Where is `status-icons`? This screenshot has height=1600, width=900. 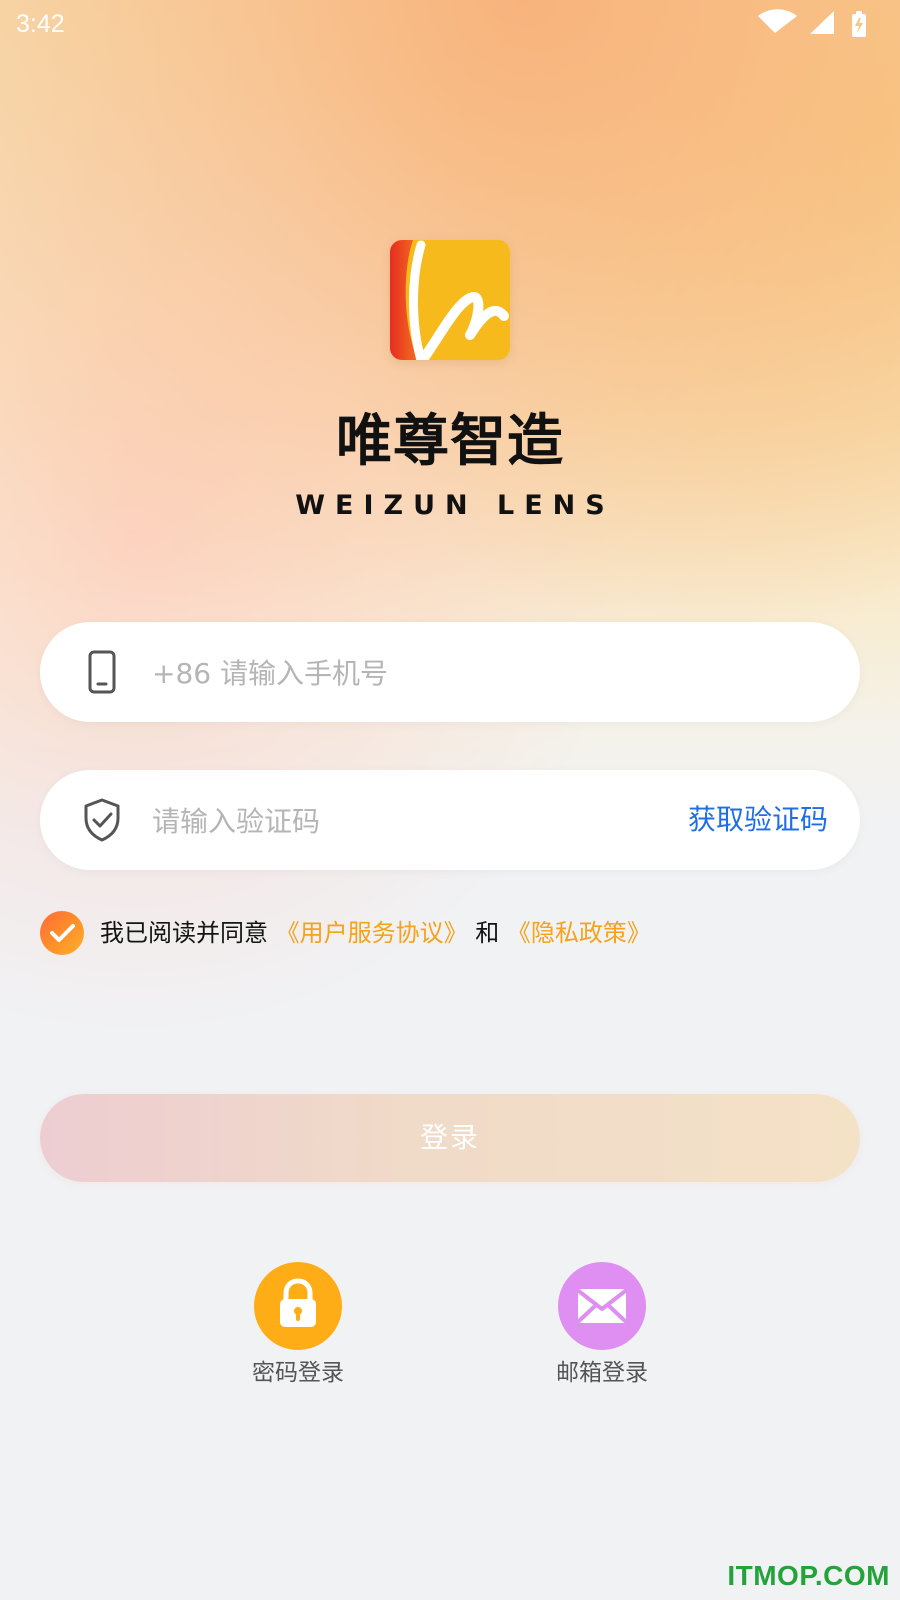
status-icons is located at coordinates (825, 25).